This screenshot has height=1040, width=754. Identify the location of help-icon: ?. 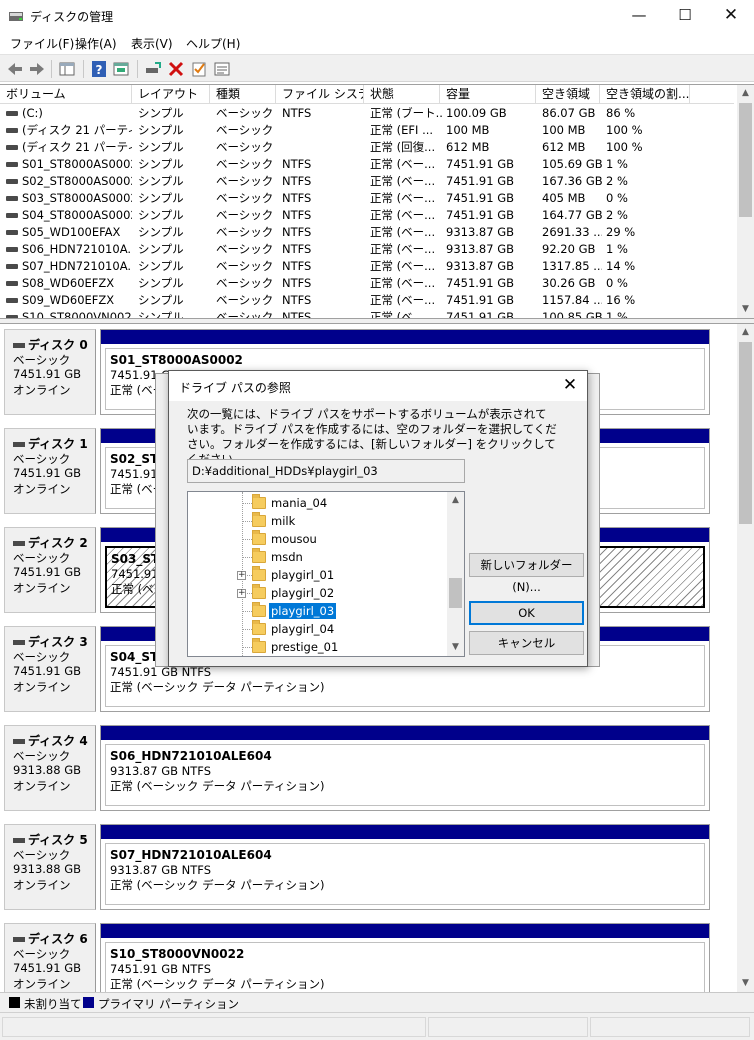
(99, 69).